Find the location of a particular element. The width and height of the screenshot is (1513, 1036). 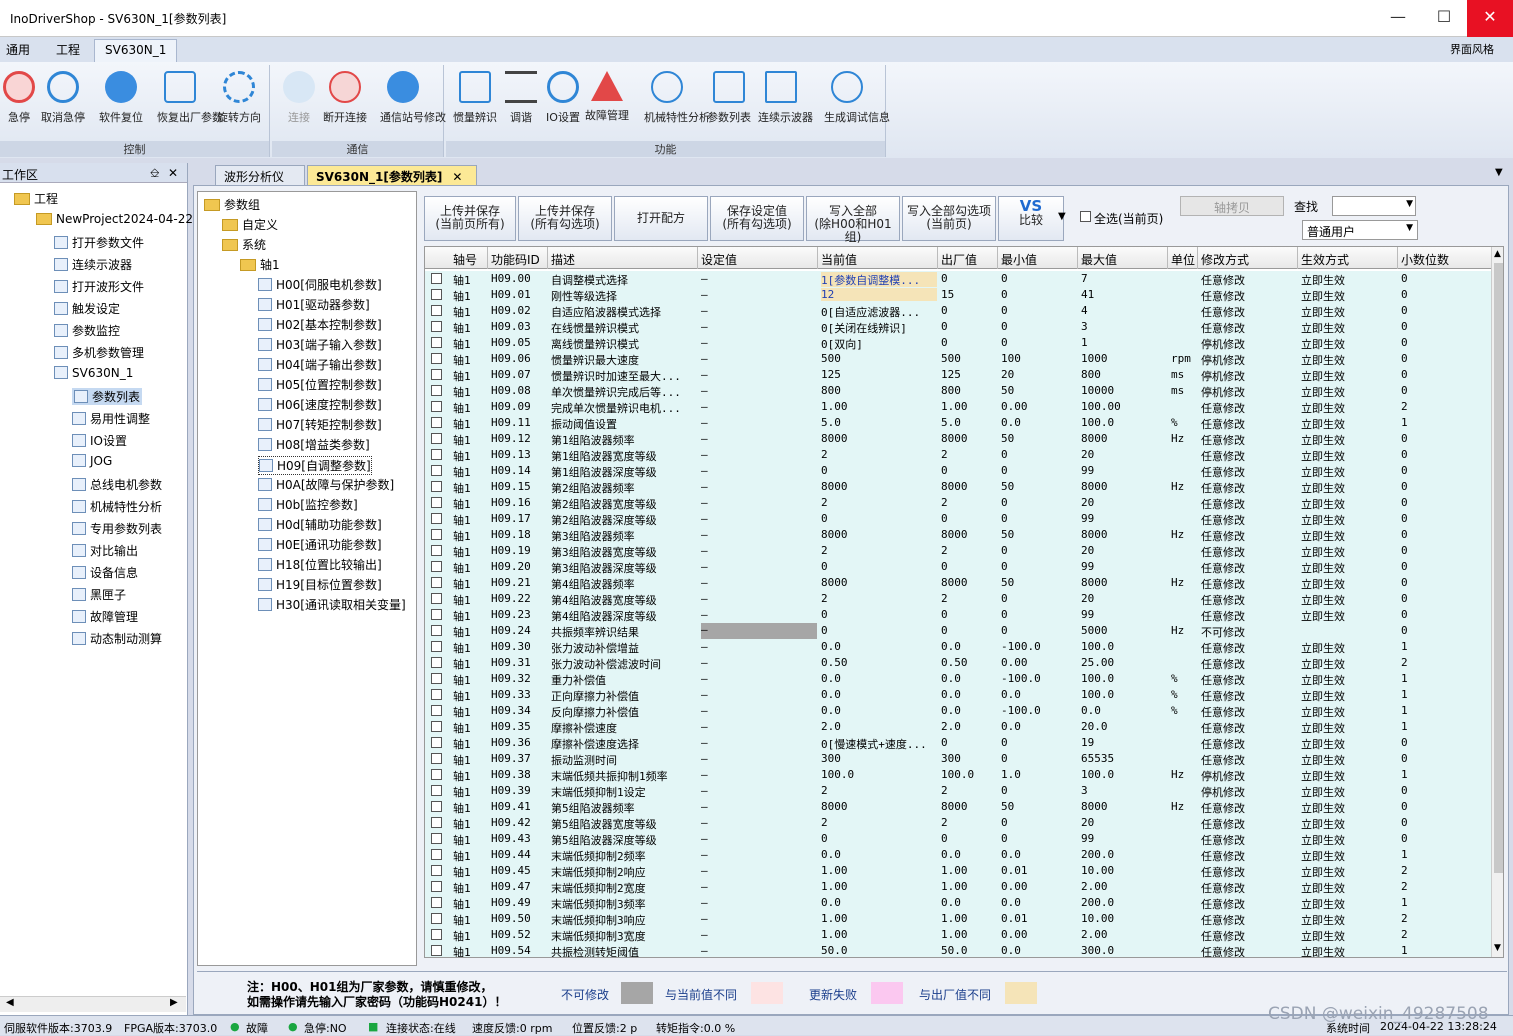

ptree-system: 系统 is located at coordinates (244, 244).